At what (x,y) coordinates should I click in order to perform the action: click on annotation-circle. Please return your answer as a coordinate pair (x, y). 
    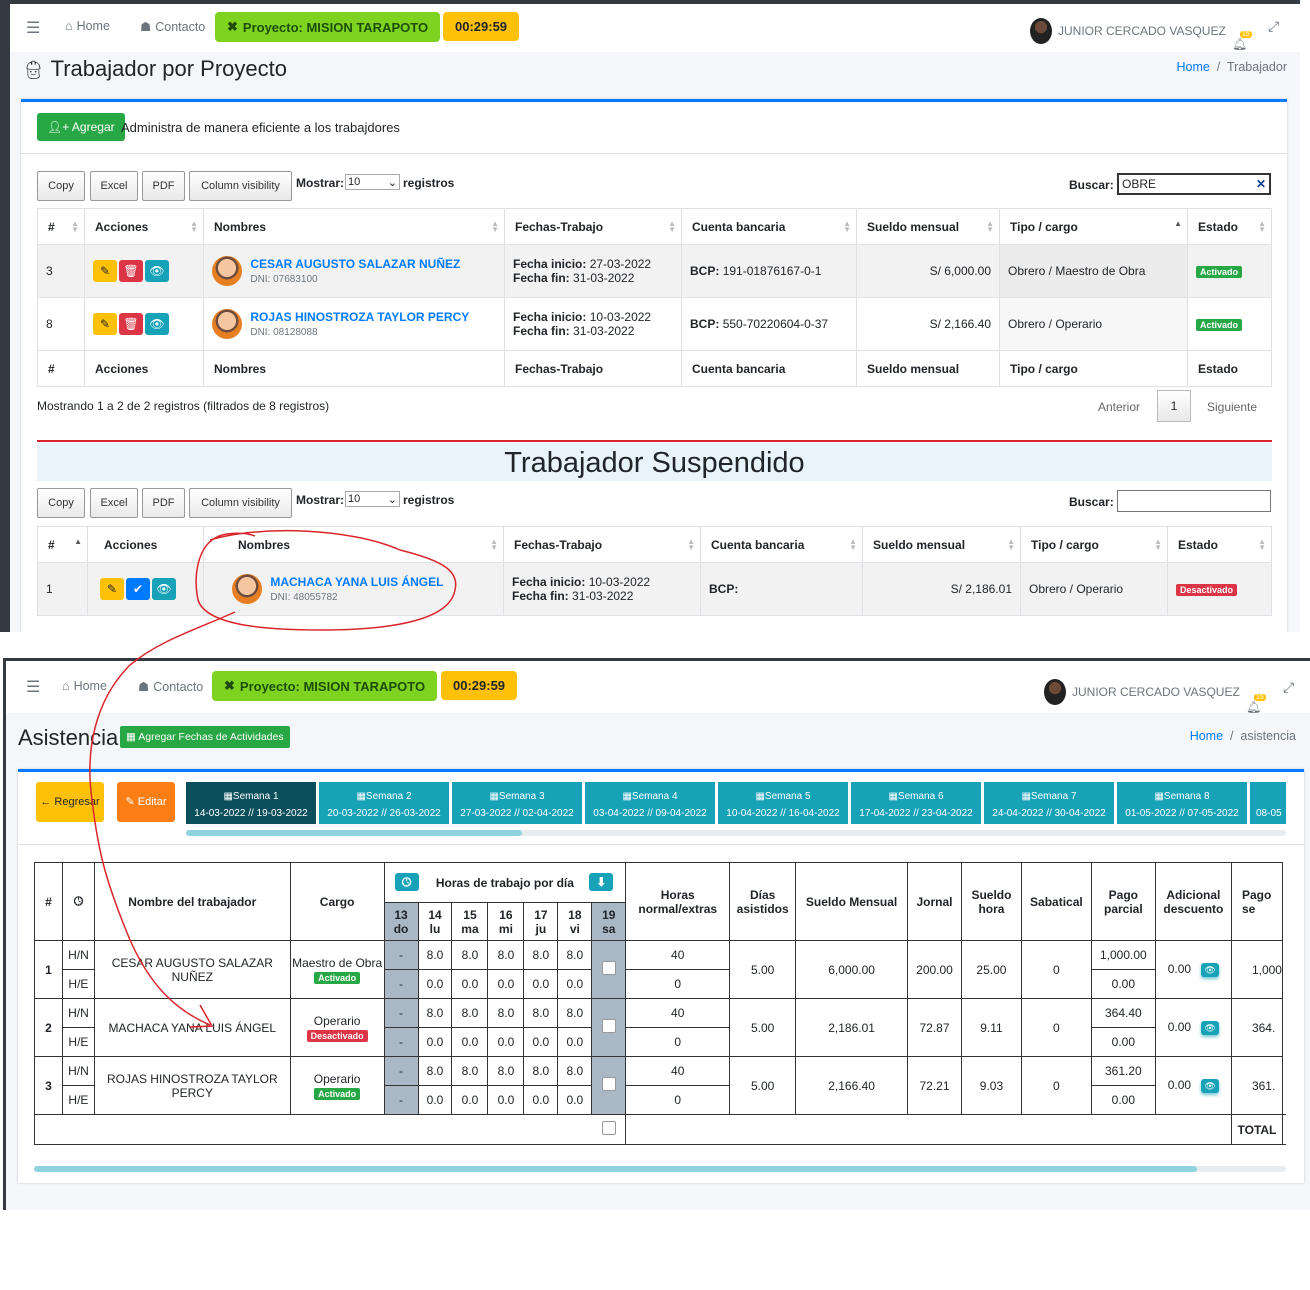
    Looking at the image, I should click on (326, 580).